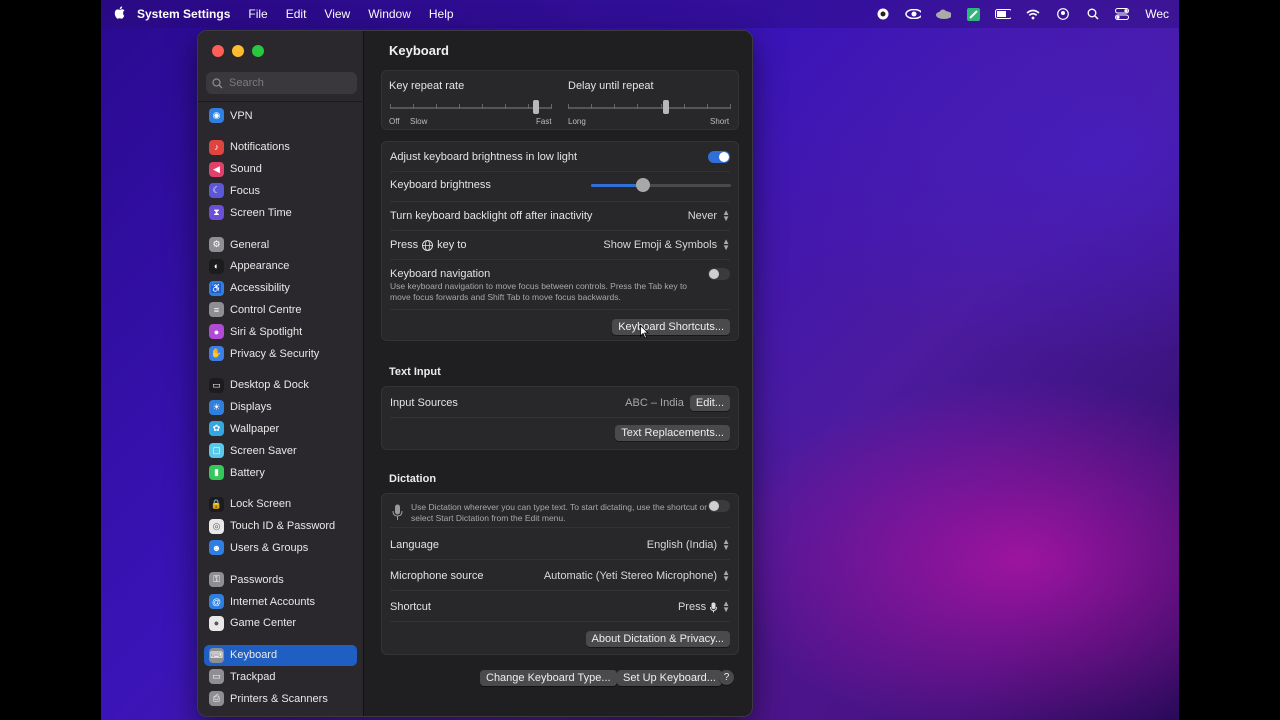  Describe the element at coordinates (654, 403) in the screenshot. I see `input-sources-value: ABC – India` at that location.